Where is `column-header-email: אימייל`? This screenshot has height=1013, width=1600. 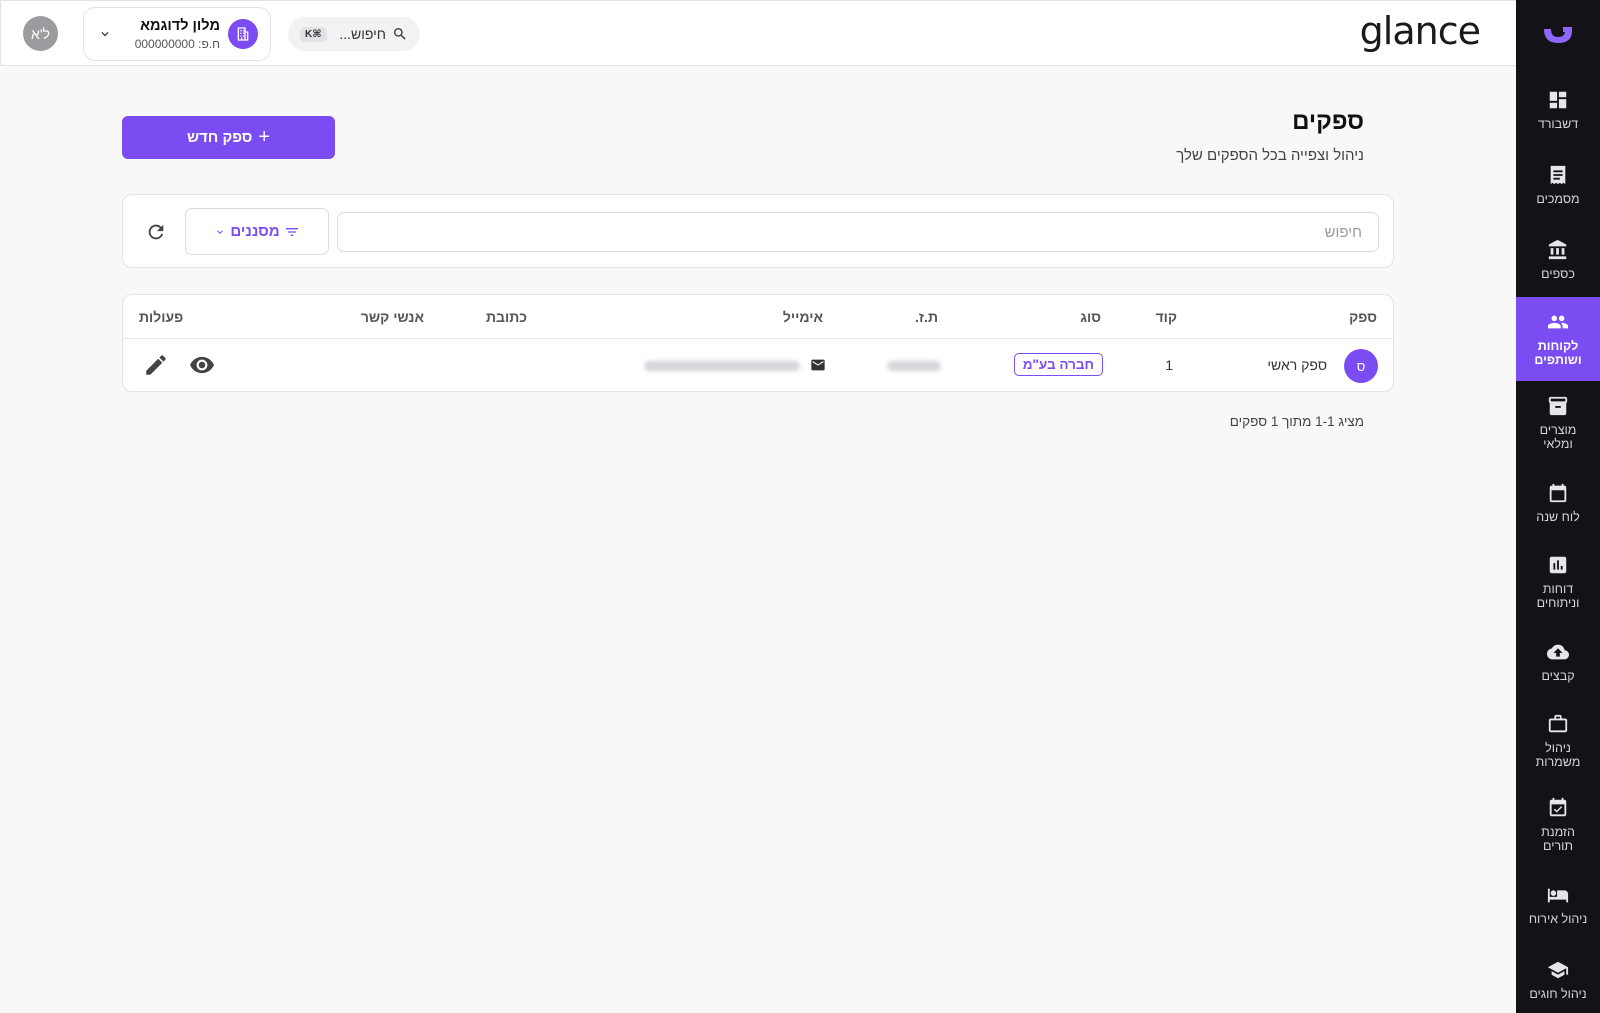 column-header-email: אימייל is located at coordinates (803, 317).